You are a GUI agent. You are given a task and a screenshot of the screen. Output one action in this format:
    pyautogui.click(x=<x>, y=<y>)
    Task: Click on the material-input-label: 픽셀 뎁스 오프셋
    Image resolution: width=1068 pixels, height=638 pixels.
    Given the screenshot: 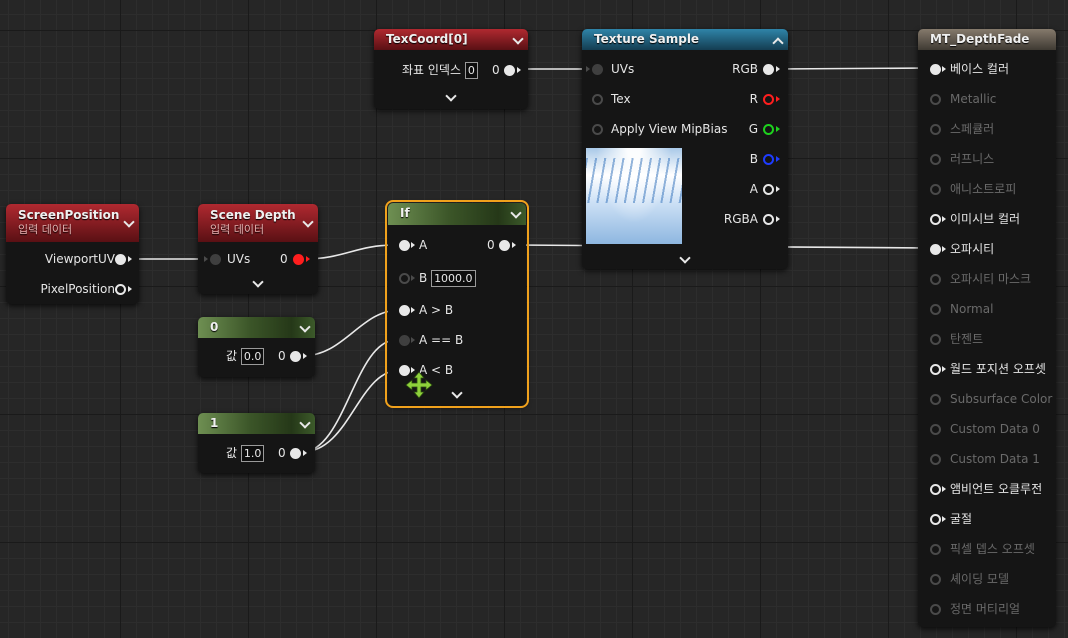 What is the action you would take?
    pyautogui.click(x=992, y=549)
    